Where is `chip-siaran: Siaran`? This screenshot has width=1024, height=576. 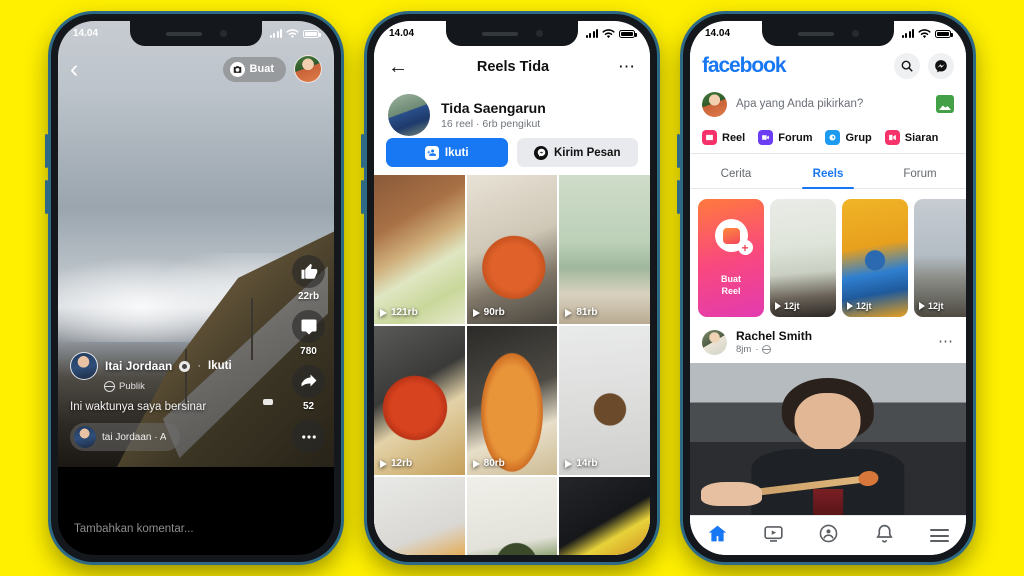
chip-siaran: Siaran is located at coordinates (911, 137).